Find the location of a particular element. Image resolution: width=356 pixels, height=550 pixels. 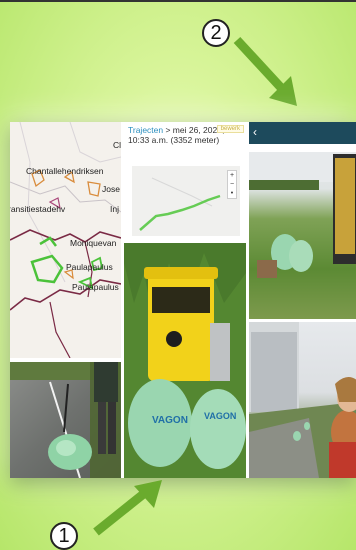

photo-bin-with-bags: VAGON VAGON is located at coordinates (185, 360).